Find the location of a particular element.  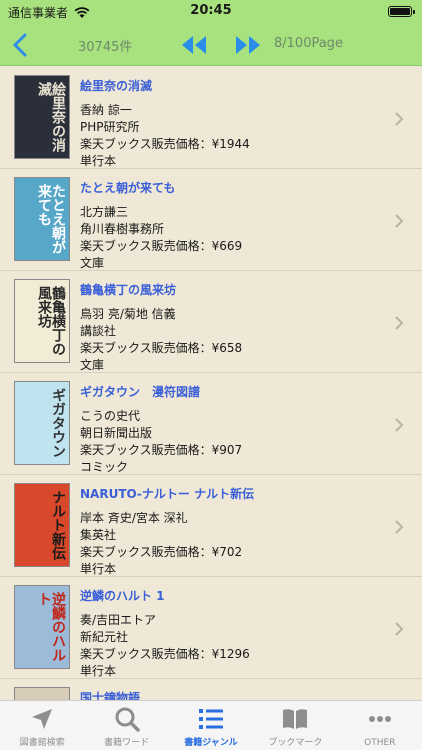

cover-title-text: 逆鱗のハルト is located at coordinates (51, 627).